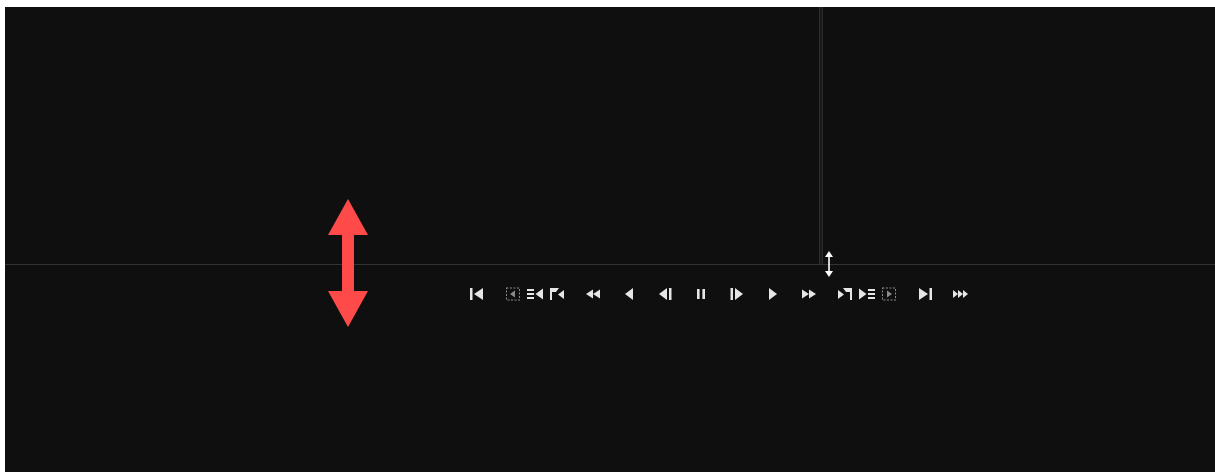 The width and height of the screenshot is (1215, 472). I want to click on step-forward-icon, so click(737, 294).